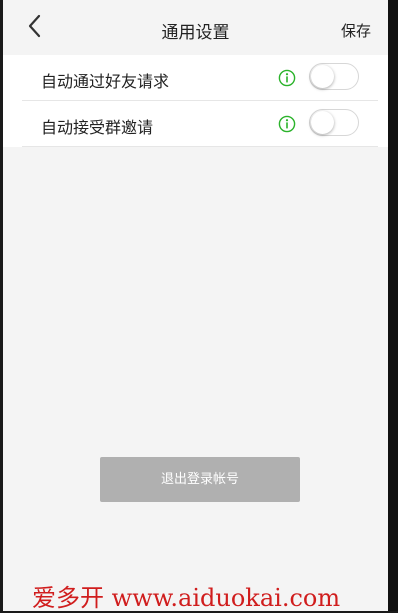 This screenshot has height=613, width=398. Describe the element at coordinates (105, 81) in the screenshot. I see `setting-label: 自动通过好友请求` at that location.